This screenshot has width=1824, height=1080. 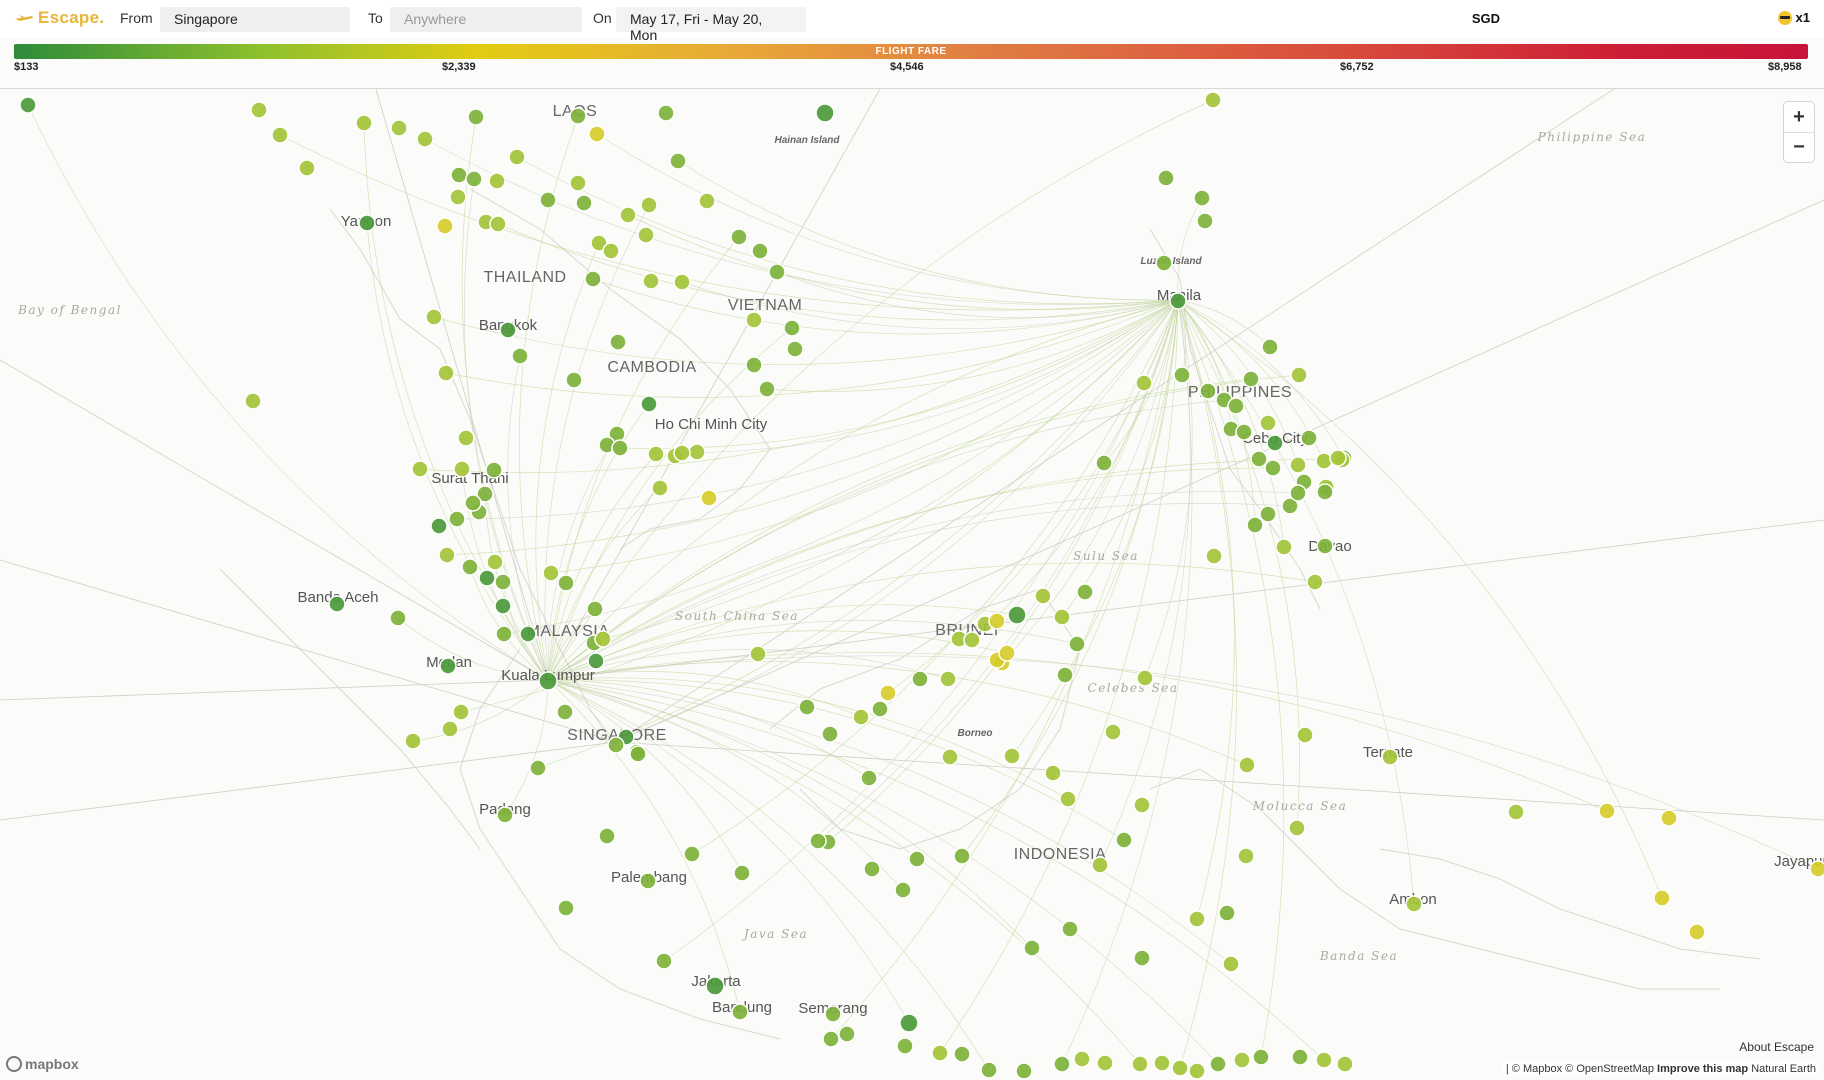 What do you see at coordinates (711, 25) in the screenshot?
I see `date-range-input: May 17, Fri - May 20, Mon` at bounding box center [711, 25].